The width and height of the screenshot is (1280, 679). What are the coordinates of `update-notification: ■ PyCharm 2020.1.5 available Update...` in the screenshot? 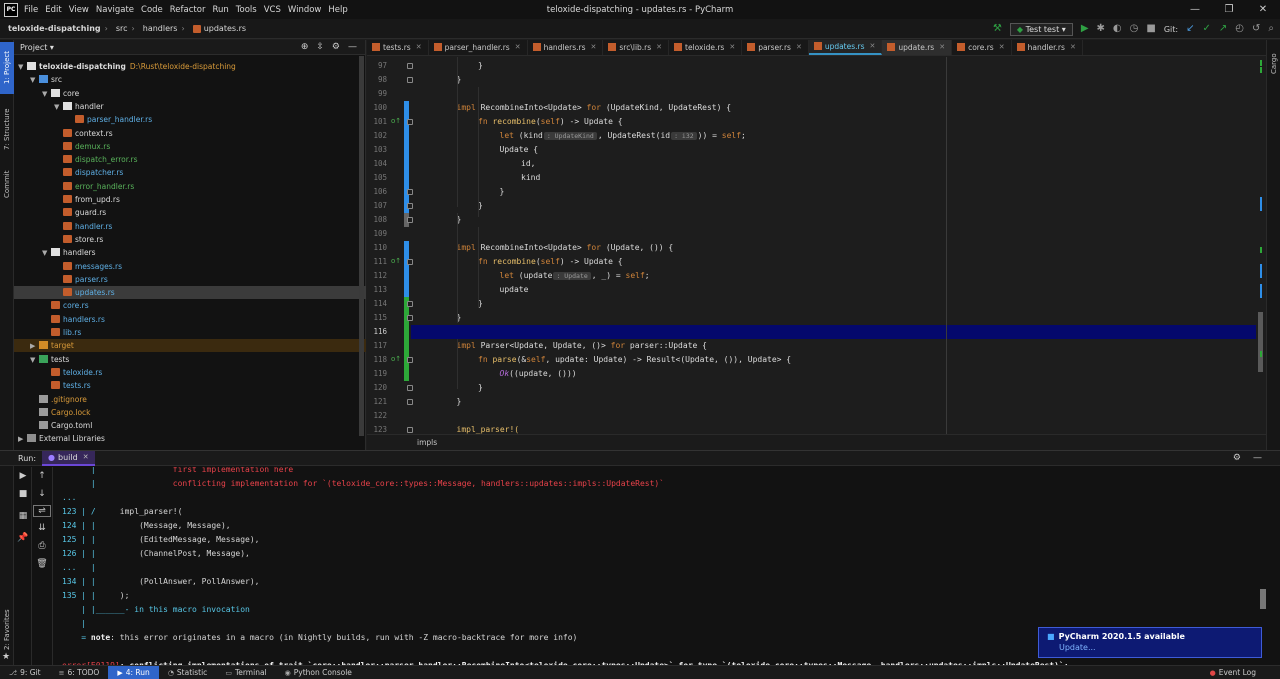 It's located at (1150, 642).